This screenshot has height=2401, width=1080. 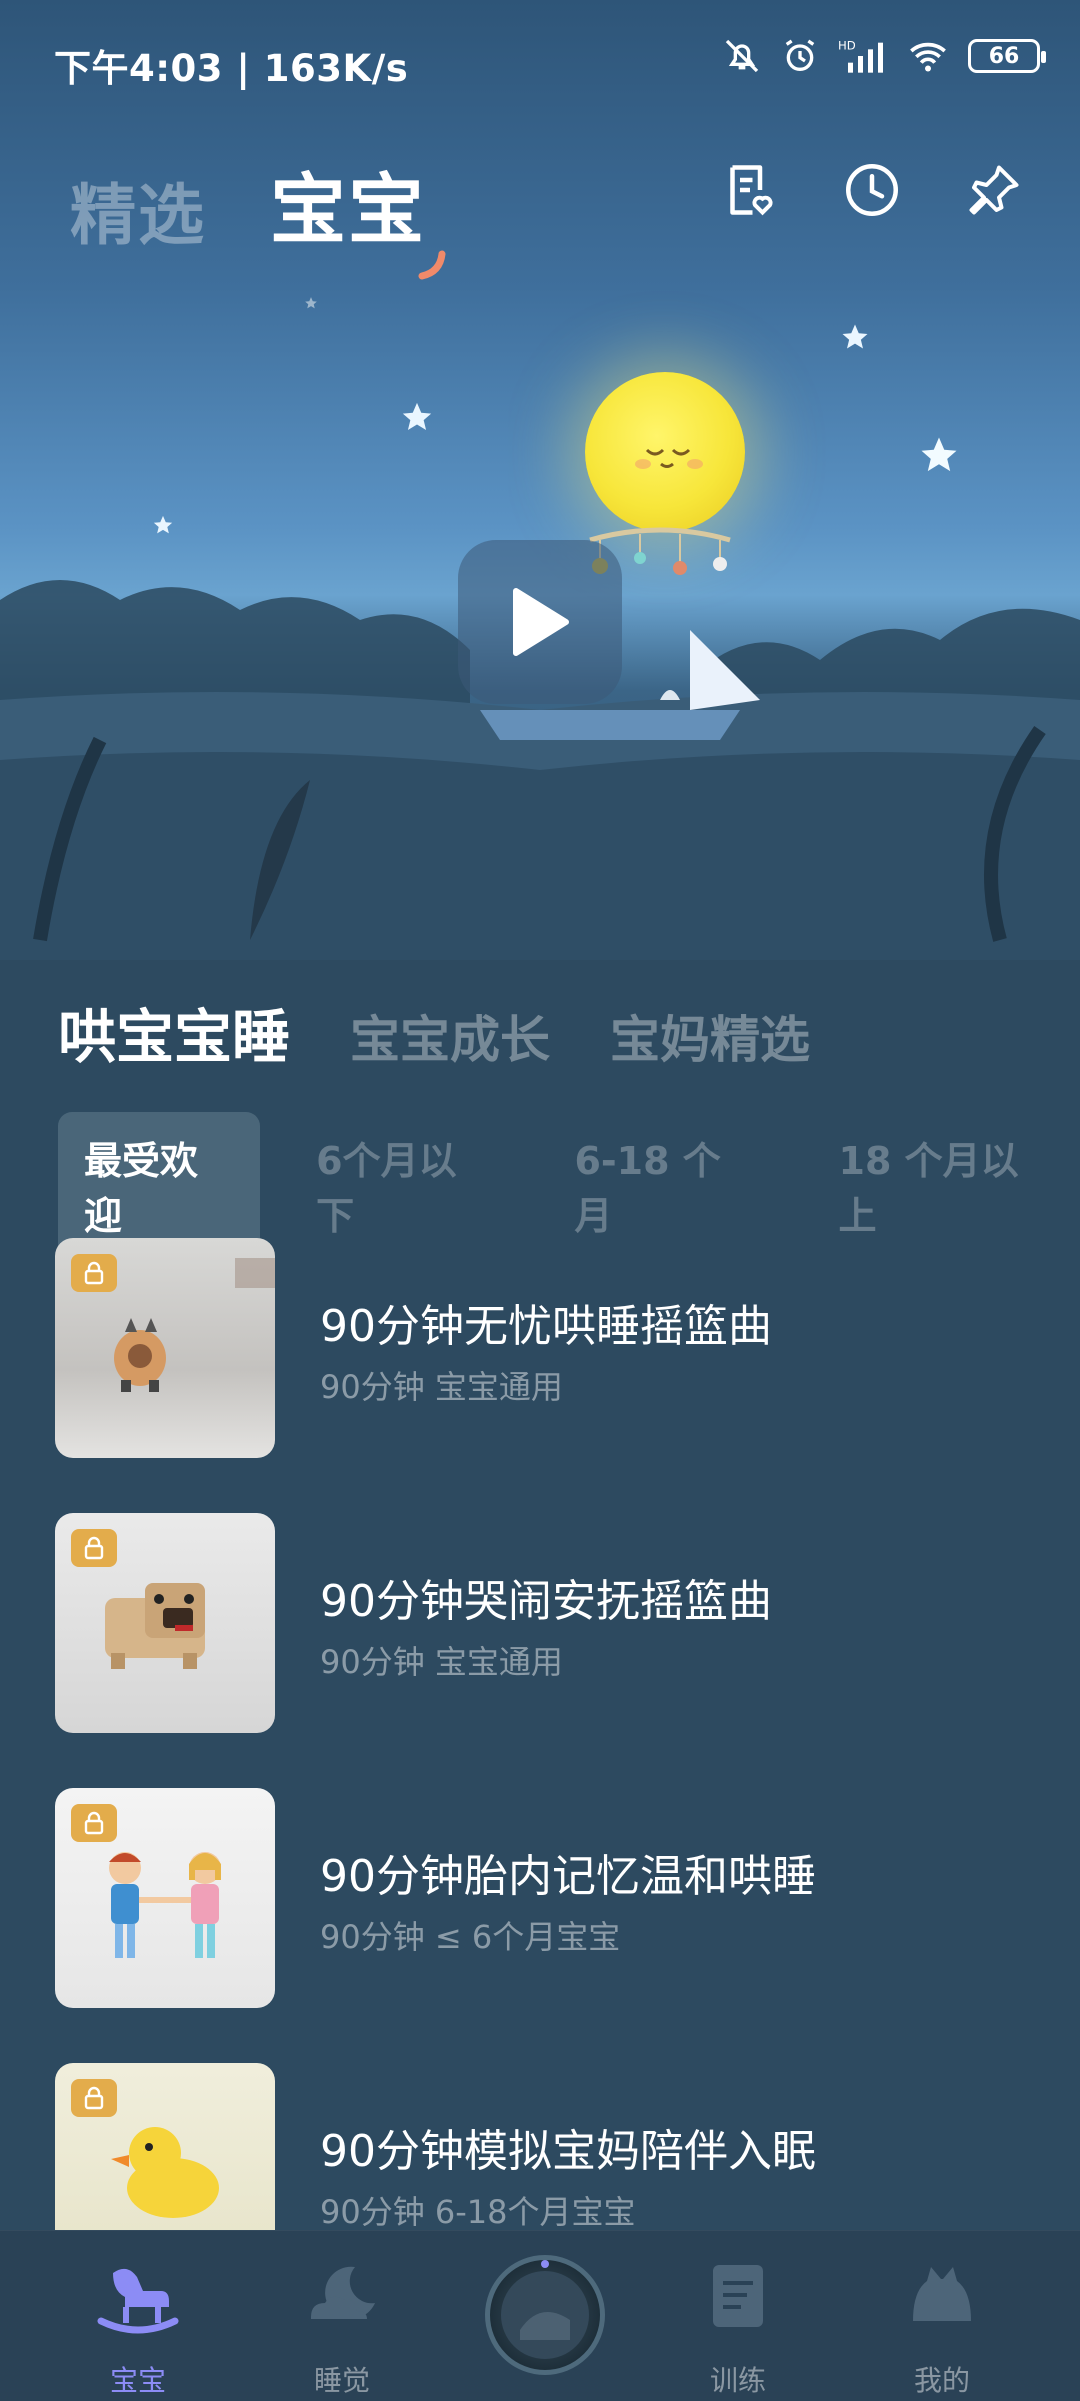 What do you see at coordinates (941, 2380) in the screenshot?
I see `nav-mine-label: 我的` at bounding box center [941, 2380].